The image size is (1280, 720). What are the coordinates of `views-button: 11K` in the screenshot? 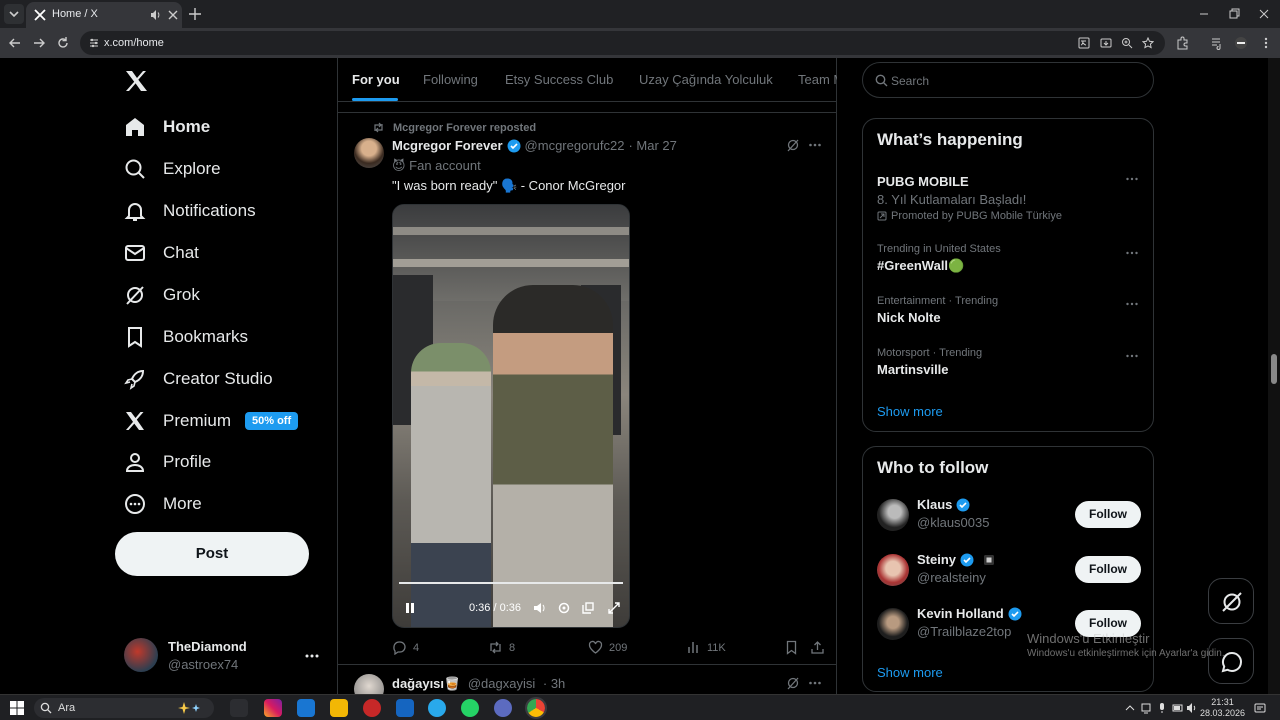 It's located at (706, 647).